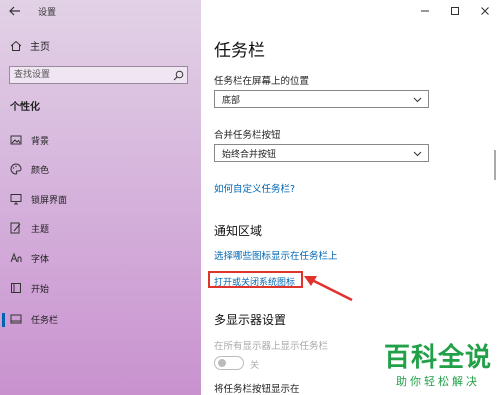 The width and height of the screenshot is (500, 395). Describe the element at coordinates (262, 81) in the screenshot. I see `location-label: 任务栏在屏幕上的位置` at that location.